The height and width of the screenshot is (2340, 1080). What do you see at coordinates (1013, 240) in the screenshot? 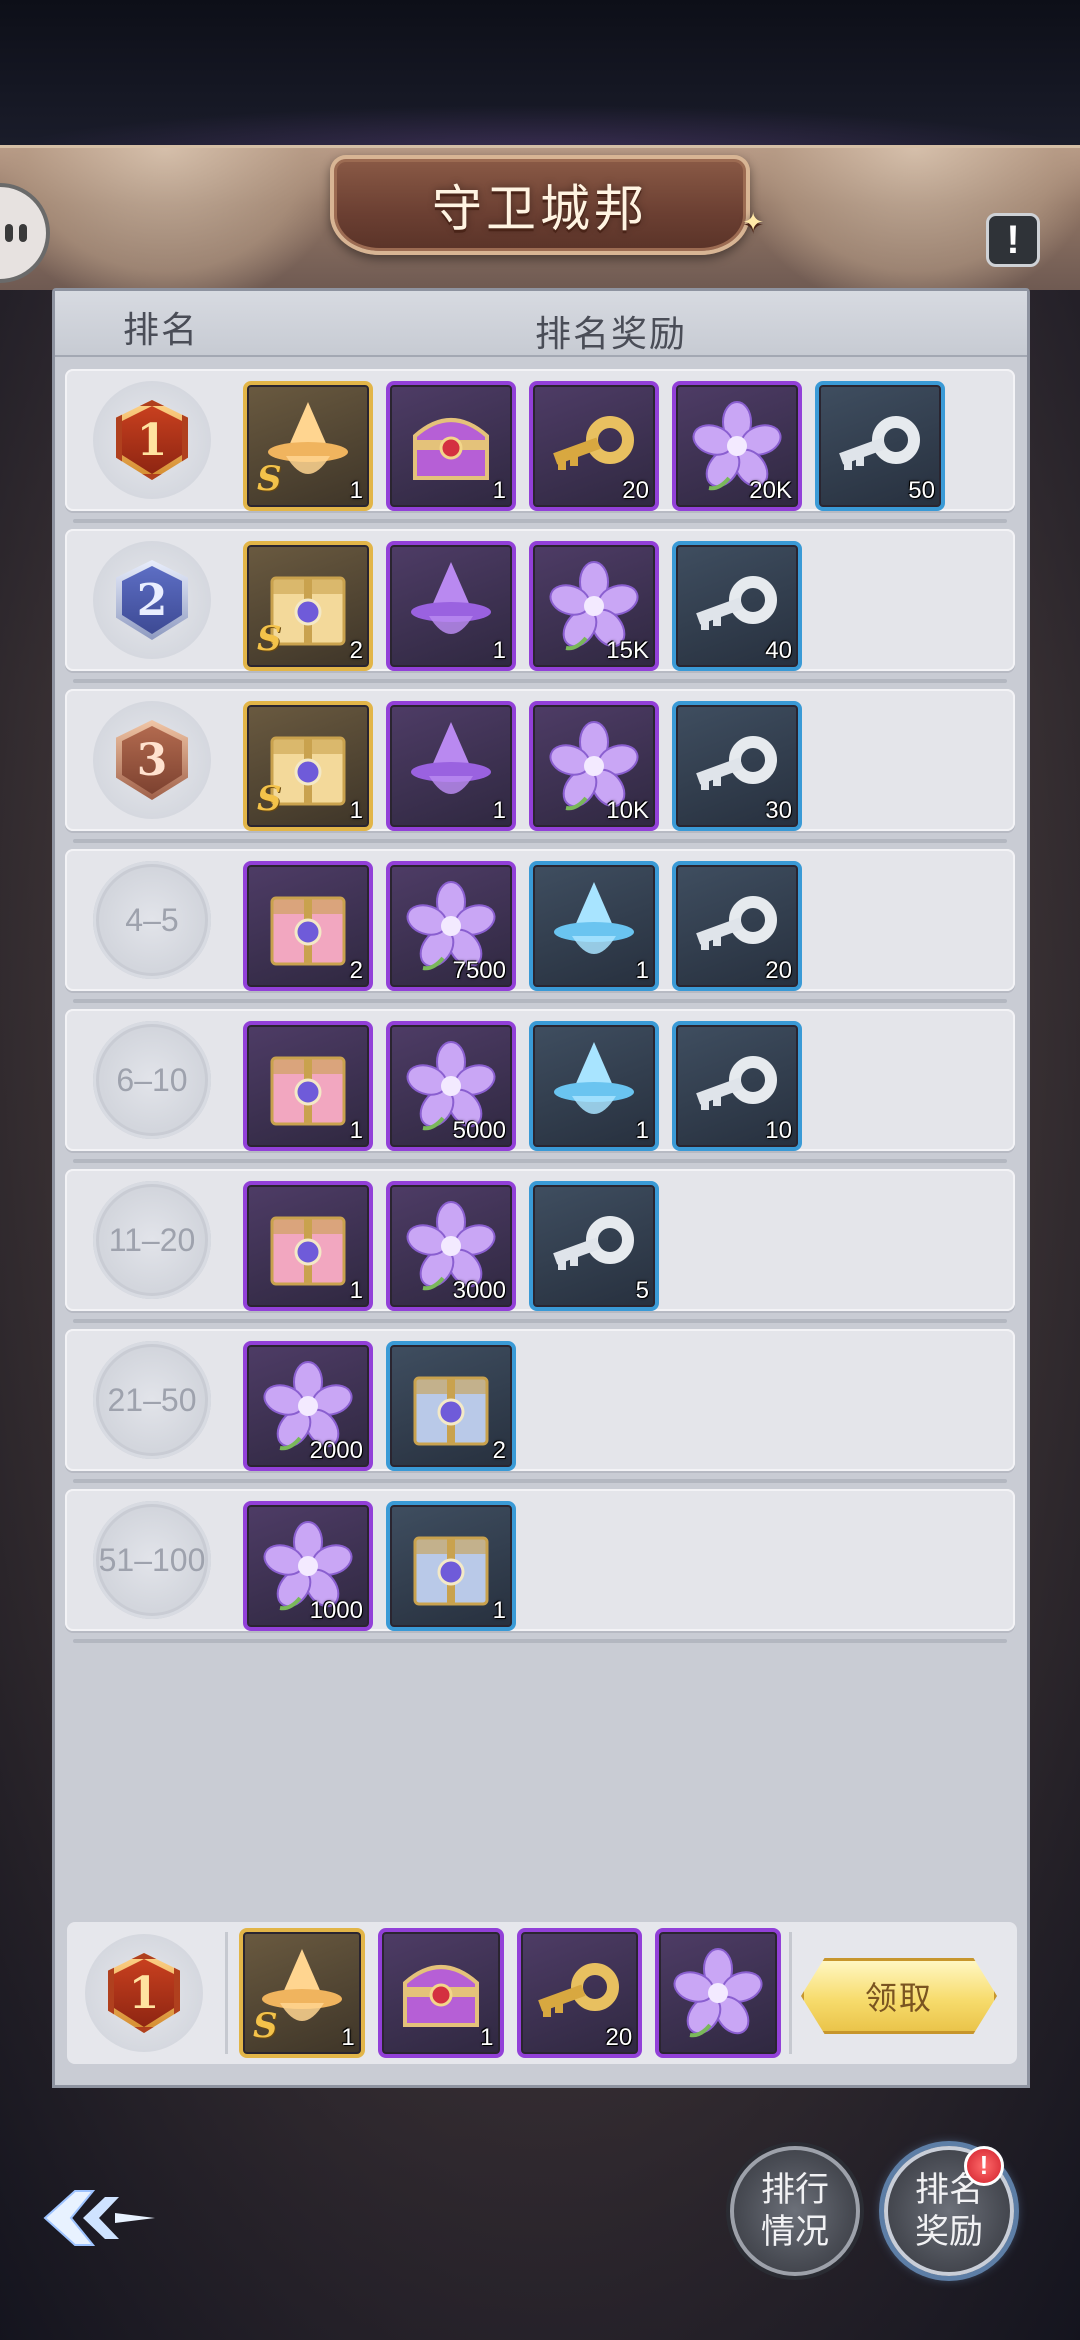
I see `info-button: !` at bounding box center [1013, 240].